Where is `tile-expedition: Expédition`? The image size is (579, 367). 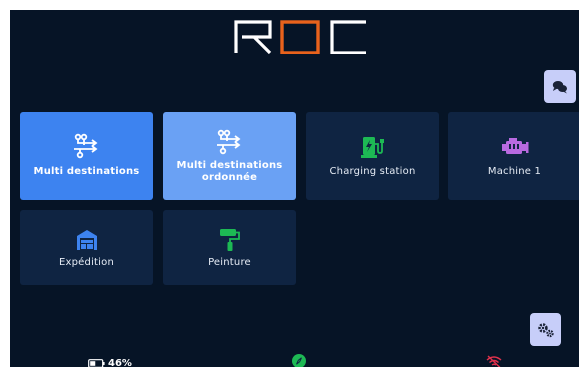
tile-expedition: Expédition is located at coordinates (86, 247).